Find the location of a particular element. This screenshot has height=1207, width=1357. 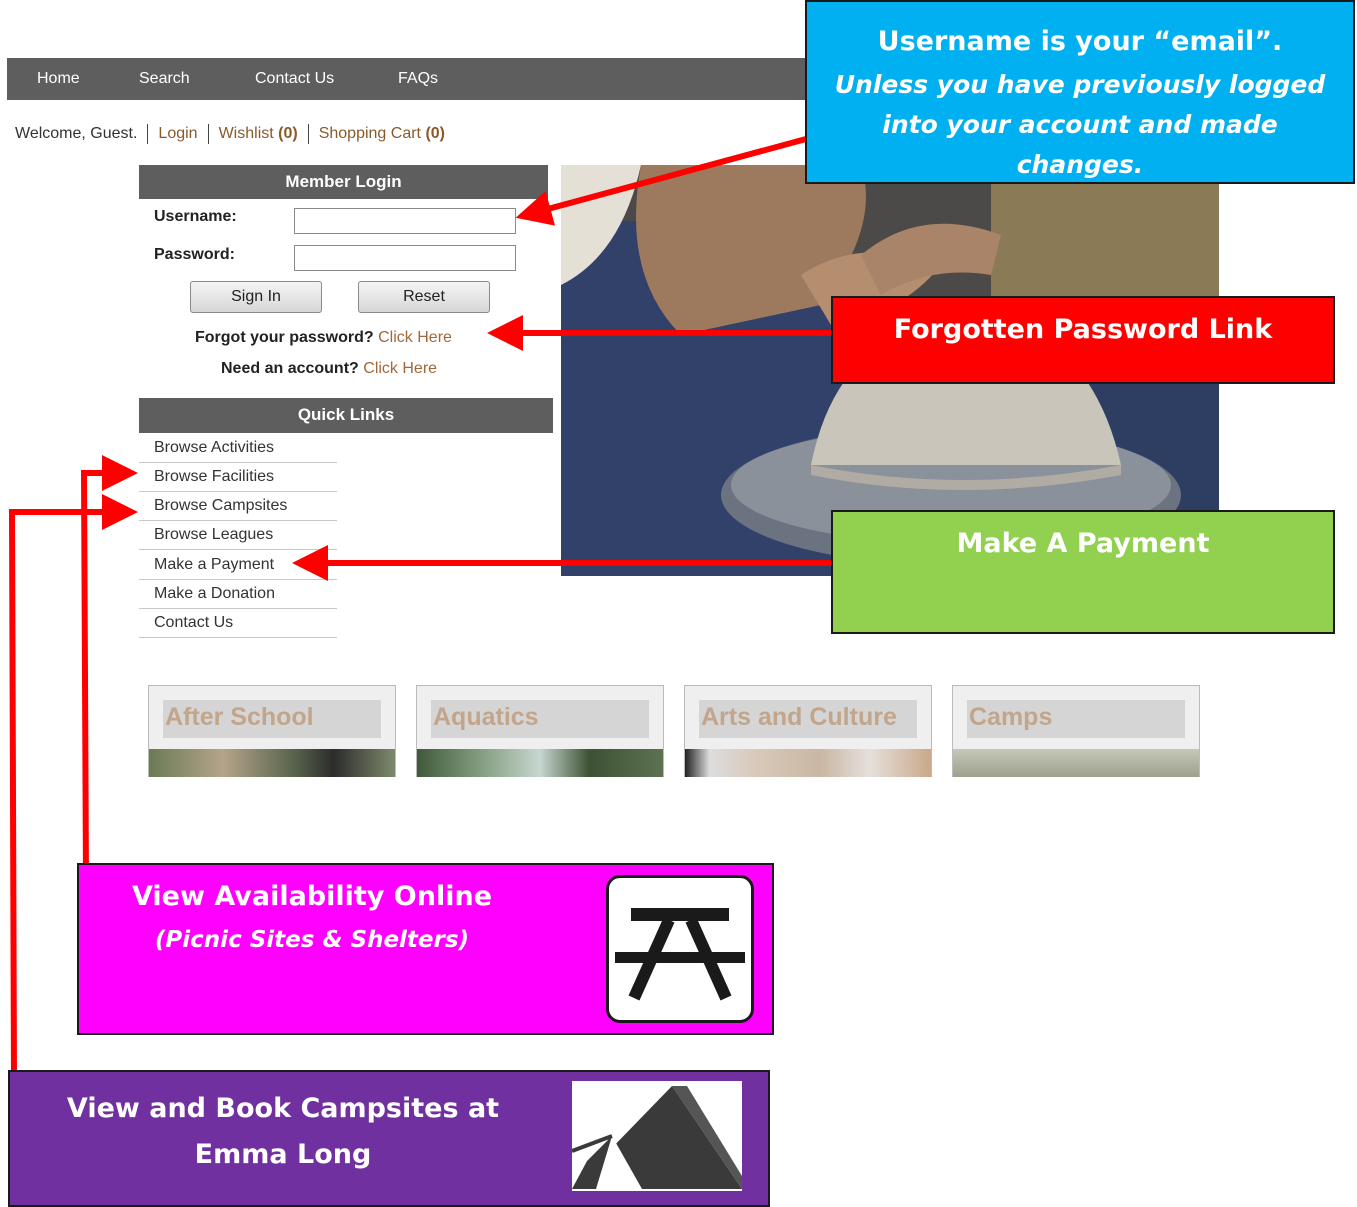

picnic-callout-subtitle: (Picnic Sites & Shelters) is located at coordinates (312, 940).